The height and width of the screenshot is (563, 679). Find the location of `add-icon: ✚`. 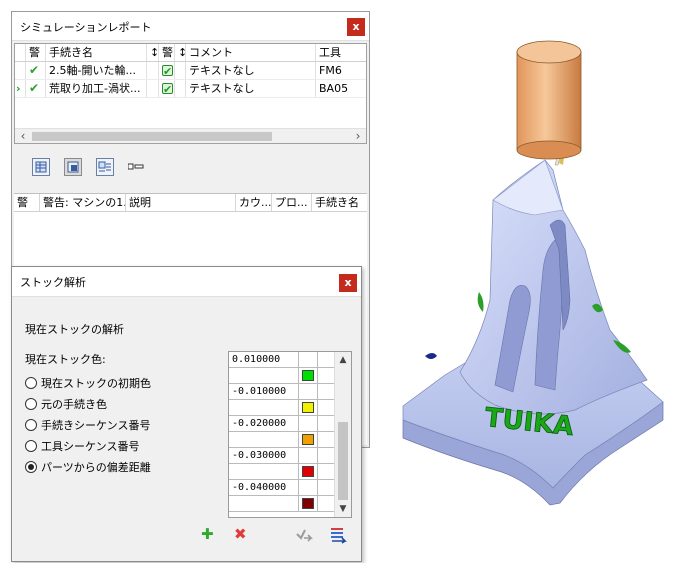

add-icon: ✚ is located at coordinates (207, 534).